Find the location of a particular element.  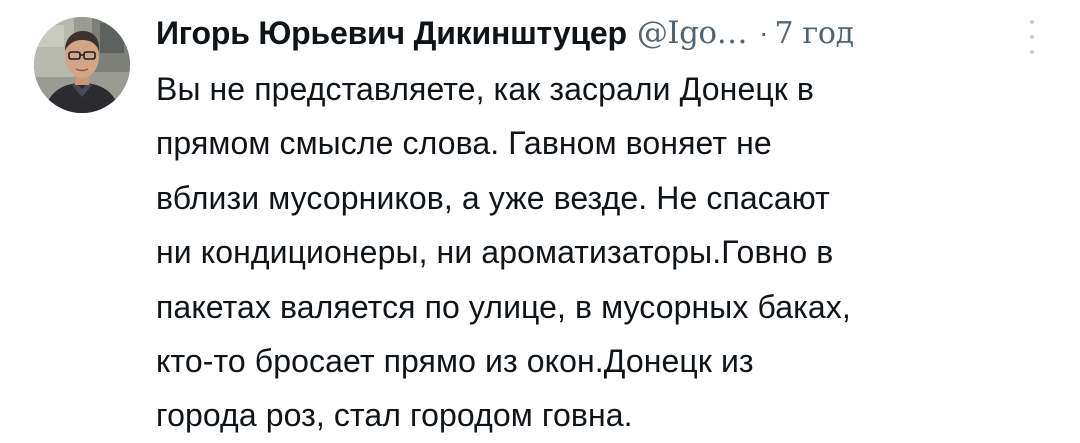

author-avatar is located at coordinates (82, 65).